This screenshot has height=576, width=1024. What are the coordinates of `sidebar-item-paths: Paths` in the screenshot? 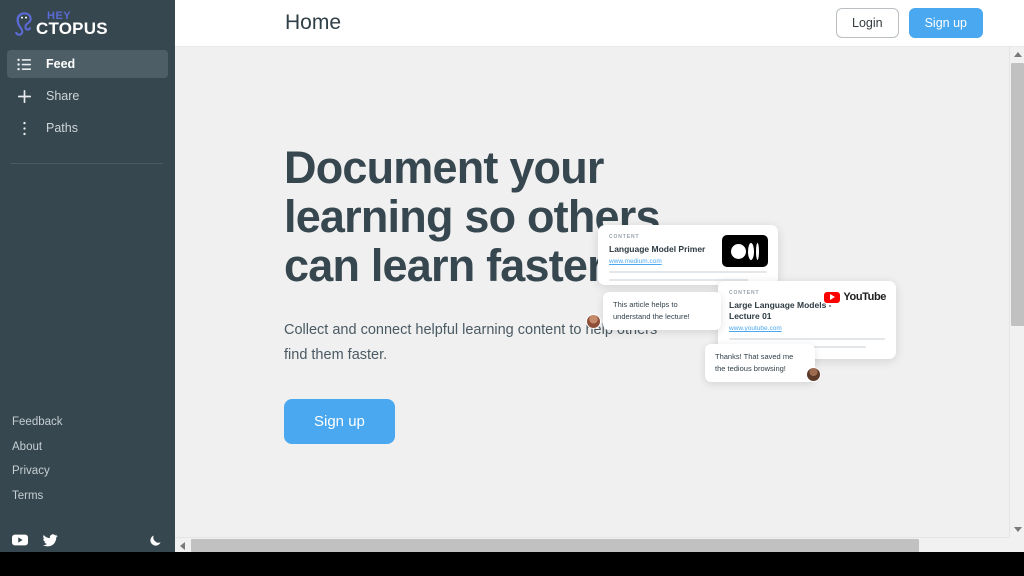 It's located at (87, 128).